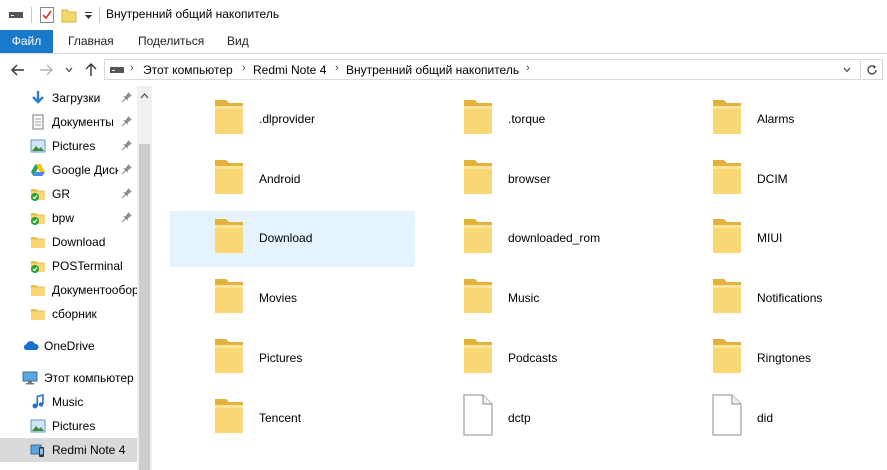  What do you see at coordinates (144, 307) in the screenshot?
I see `scrollbar-thumb` at bounding box center [144, 307].